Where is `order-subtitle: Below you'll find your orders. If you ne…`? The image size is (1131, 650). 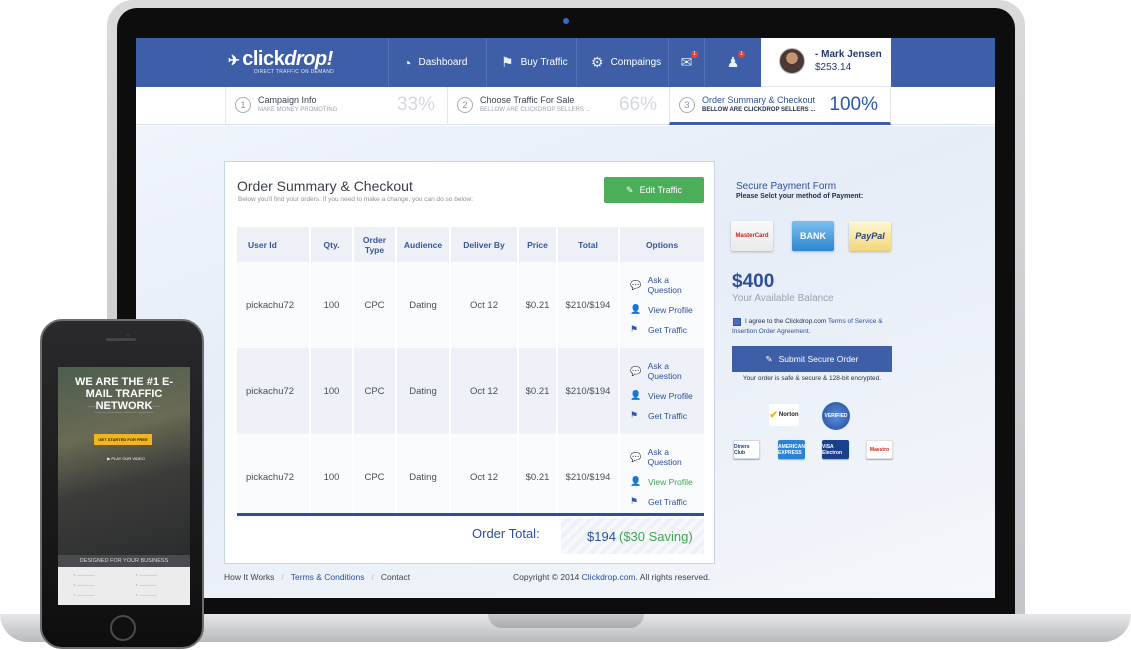 order-subtitle: Below you'll find your orders. If you ne… is located at coordinates (356, 199).